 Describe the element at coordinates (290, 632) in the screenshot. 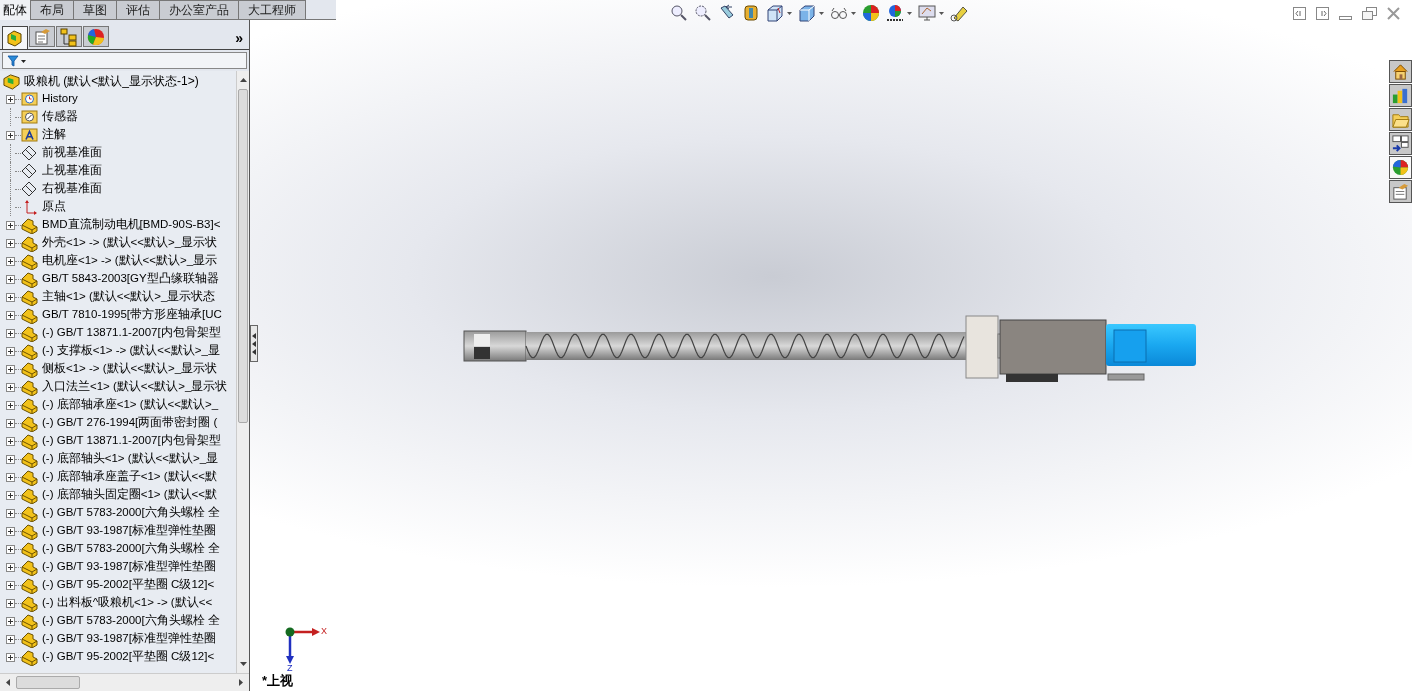

I see `origin-dot-icon` at that location.